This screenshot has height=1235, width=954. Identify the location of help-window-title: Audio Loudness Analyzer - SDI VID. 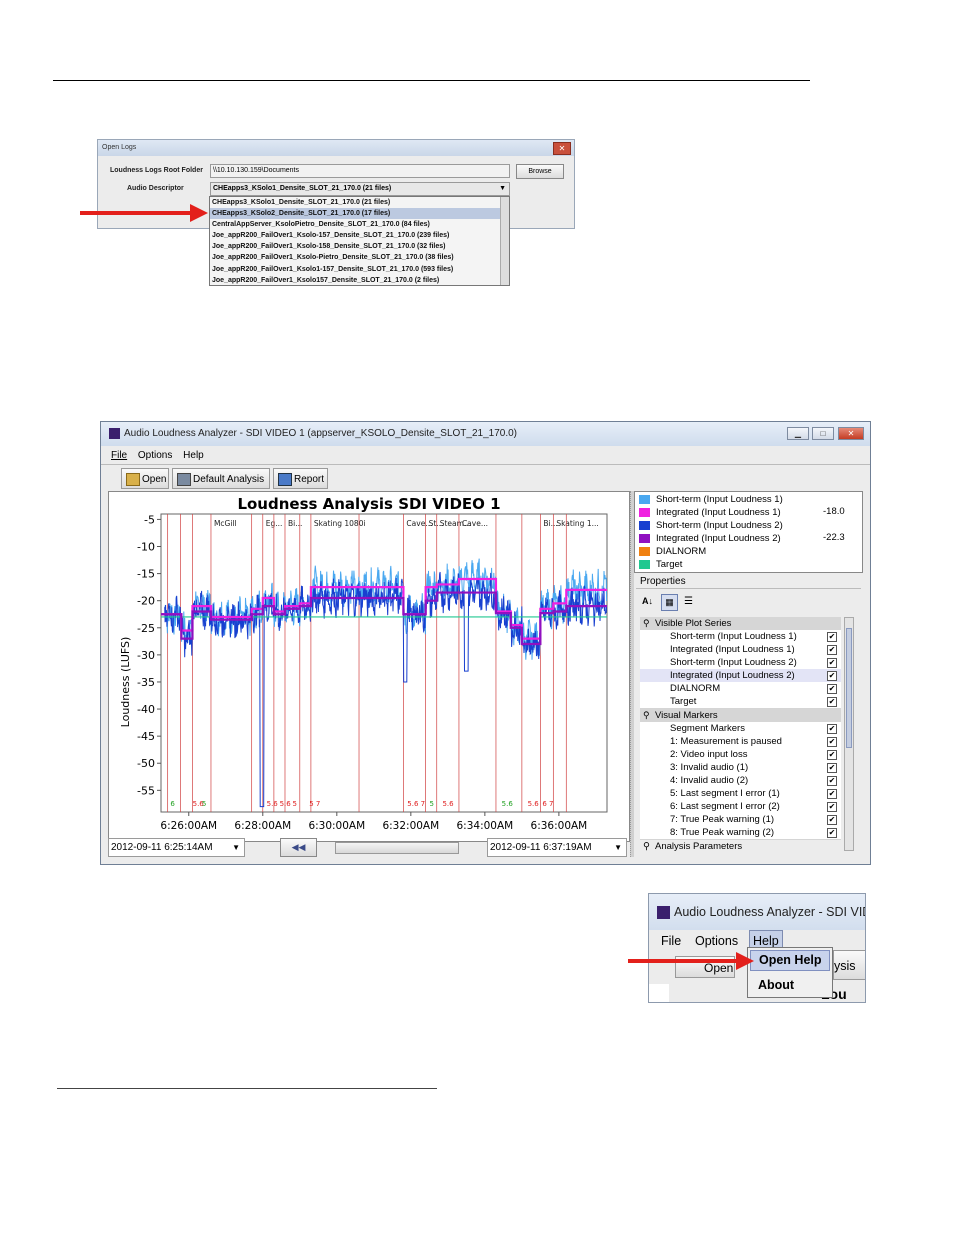
(770, 912).